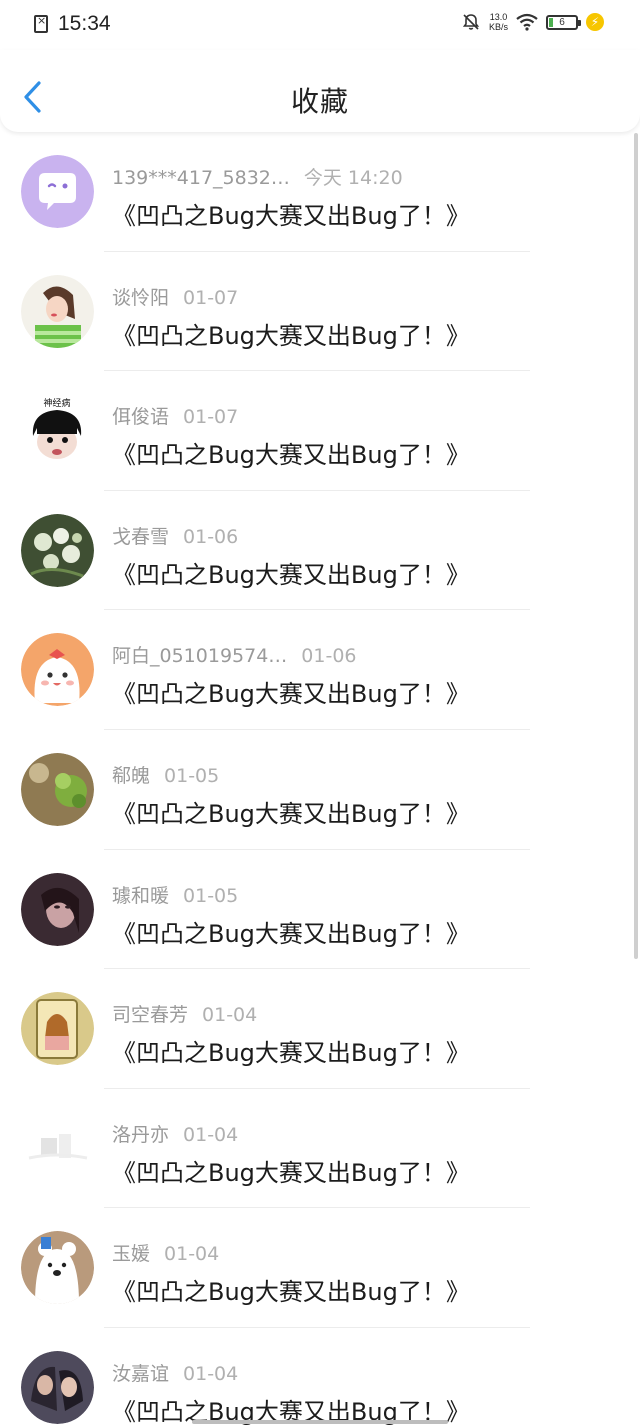 This screenshot has width=640, height=1427. I want to click on home-indicator, so click(320, 1422).